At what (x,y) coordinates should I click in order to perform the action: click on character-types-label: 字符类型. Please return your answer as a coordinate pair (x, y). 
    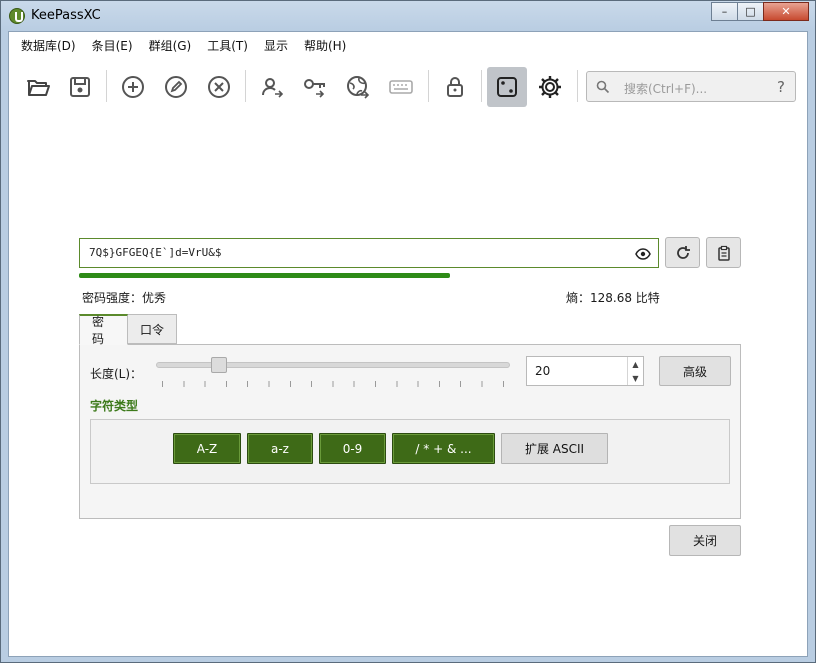
    Looking at the image, I should click on (114, 406).